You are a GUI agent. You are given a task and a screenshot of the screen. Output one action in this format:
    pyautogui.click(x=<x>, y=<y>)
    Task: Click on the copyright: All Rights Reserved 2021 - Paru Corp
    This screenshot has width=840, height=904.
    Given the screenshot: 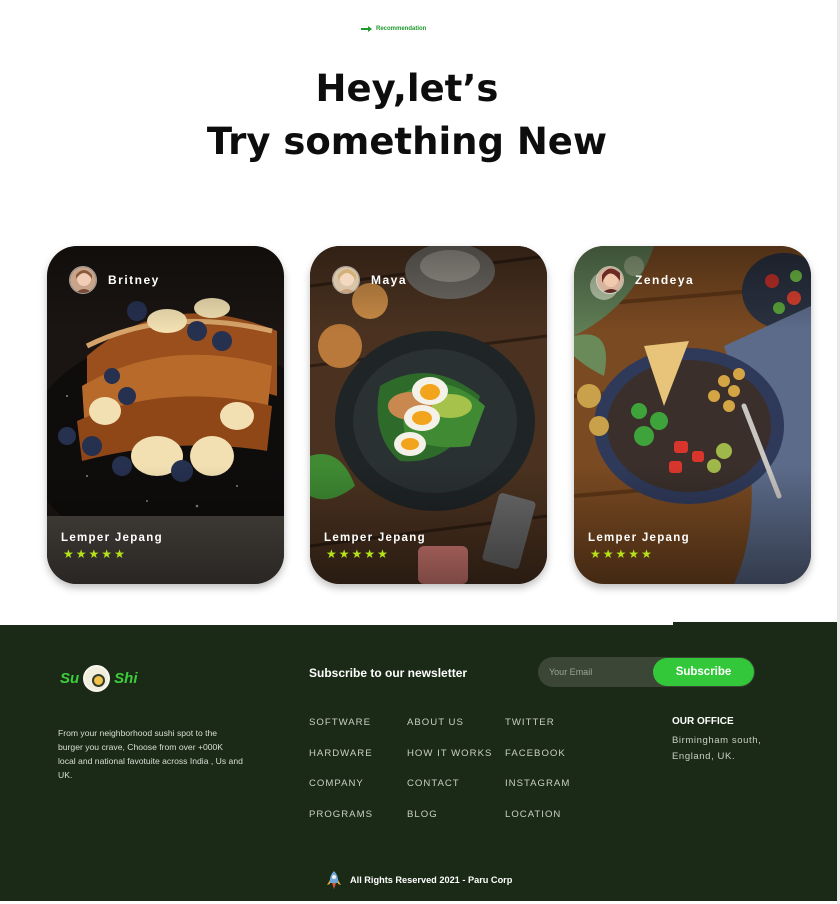 What is the action you would take?
    pyautogui.click(x=419, y=880)
    